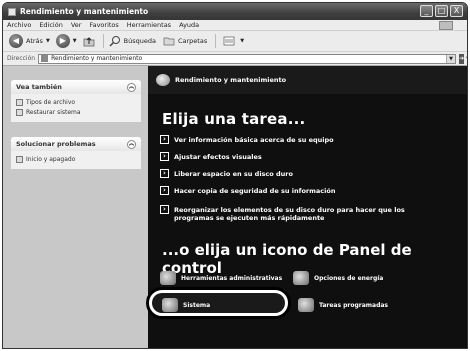 This screenshot has width=470, height=351. Describe the element at coordinates (115, 41) in the screenshot. I see `search-icon` at that location.